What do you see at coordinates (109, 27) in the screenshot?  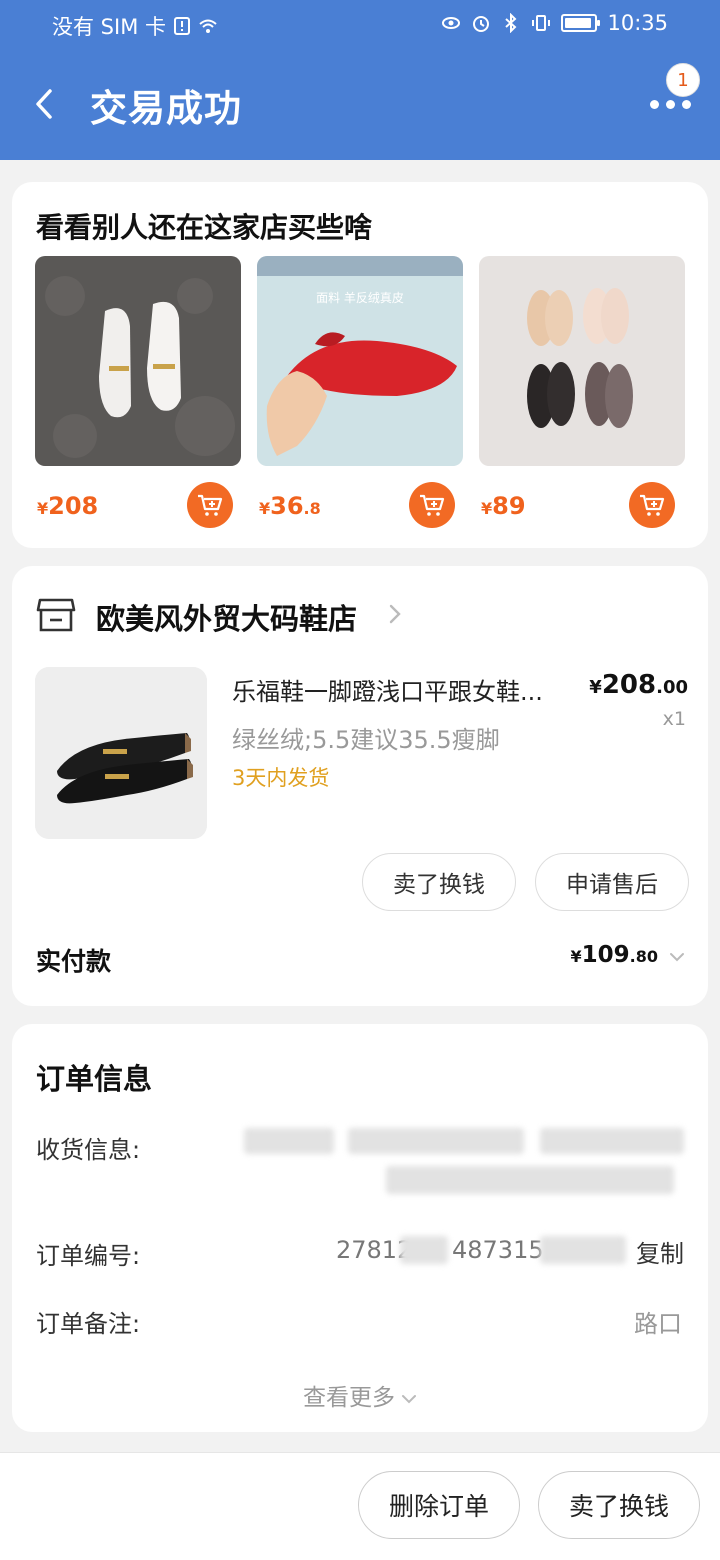 I see `carrier-text: 没有 SIM 卡` at bounding box center [109, 27].